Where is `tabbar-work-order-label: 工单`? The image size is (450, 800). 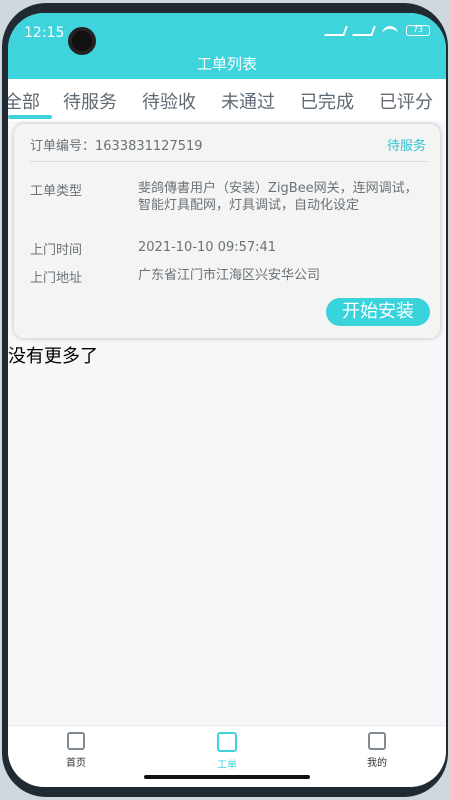 tabbar-work-order-label: 工单 is located at coordinates (227, 765).